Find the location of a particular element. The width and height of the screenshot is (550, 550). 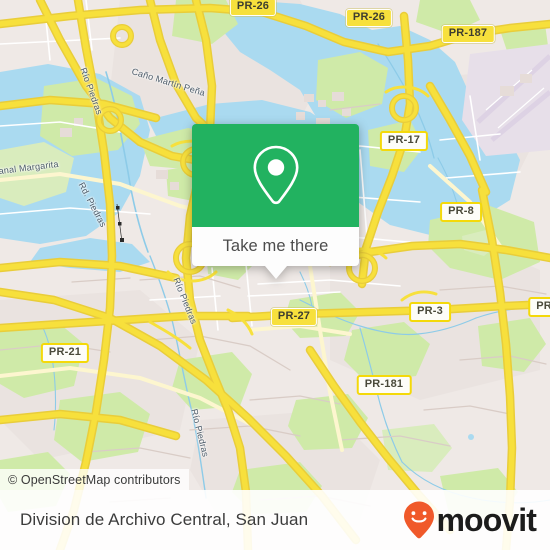

moovit-brand: moovit is located at coordinates (469, 520).